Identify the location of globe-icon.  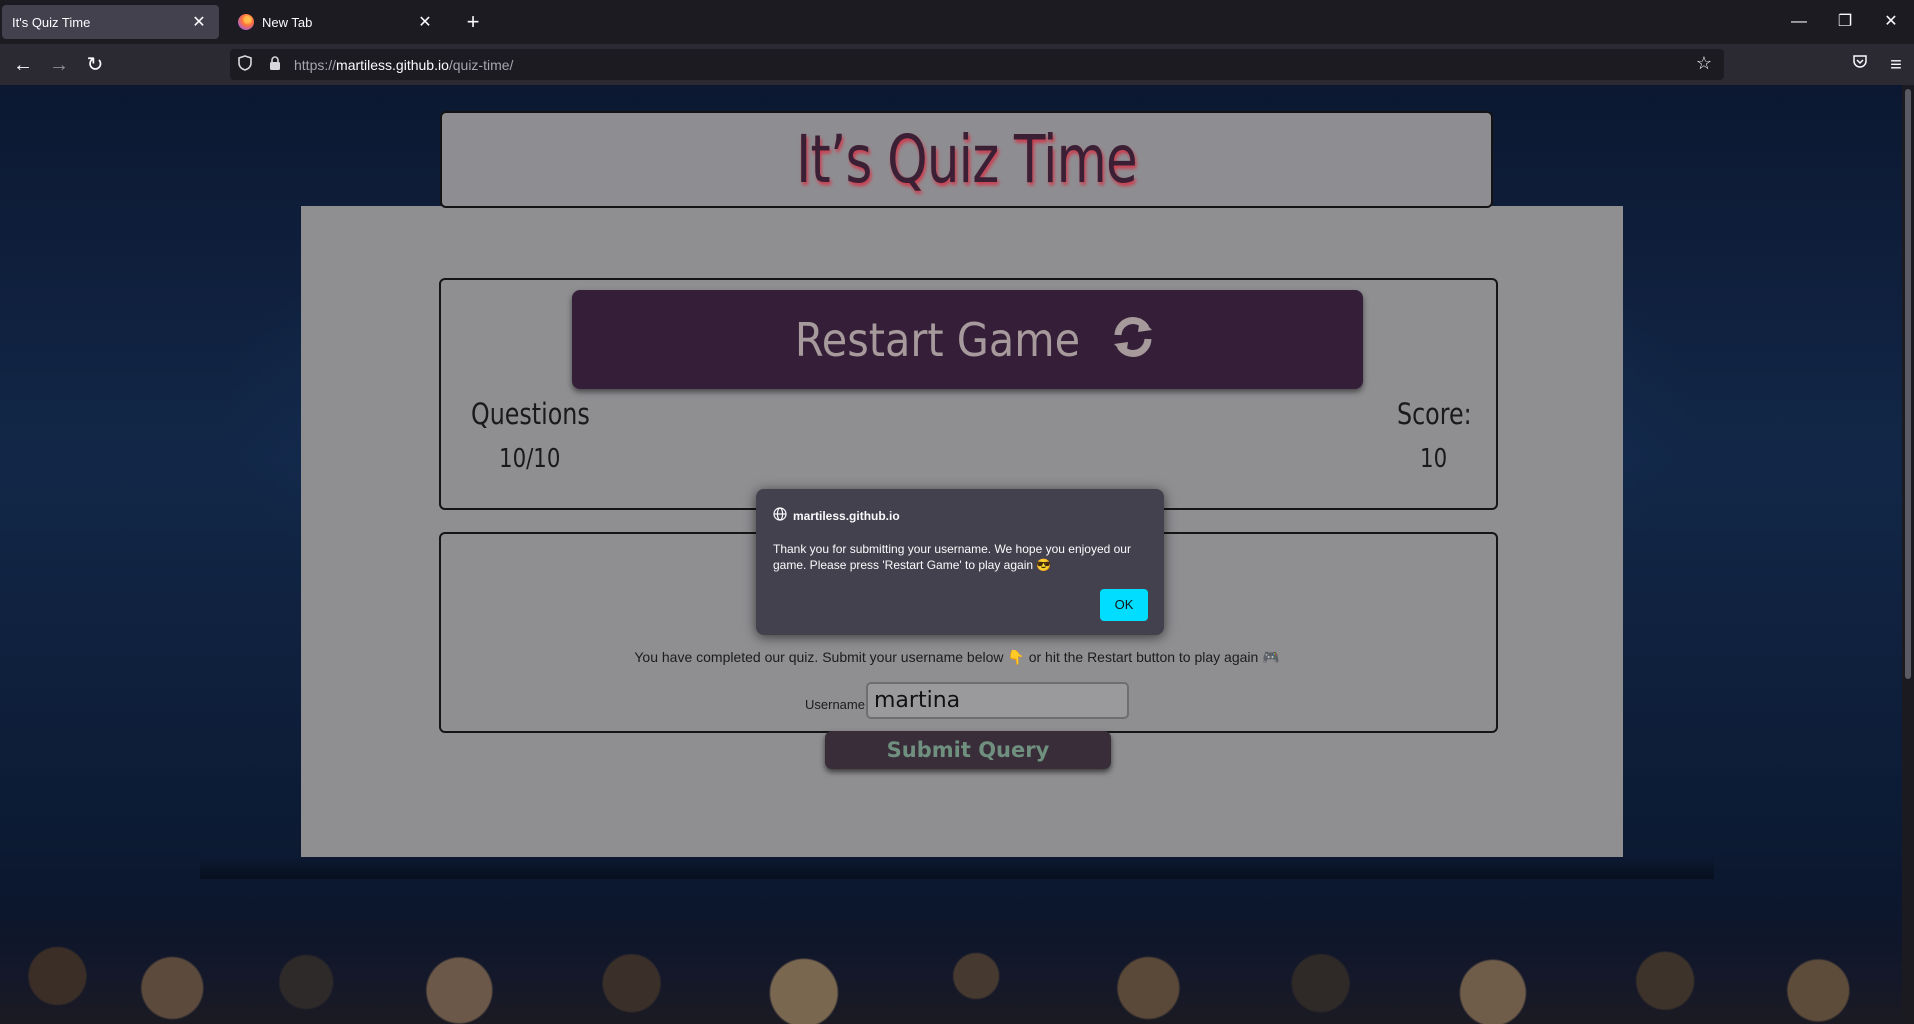
(780, 515).